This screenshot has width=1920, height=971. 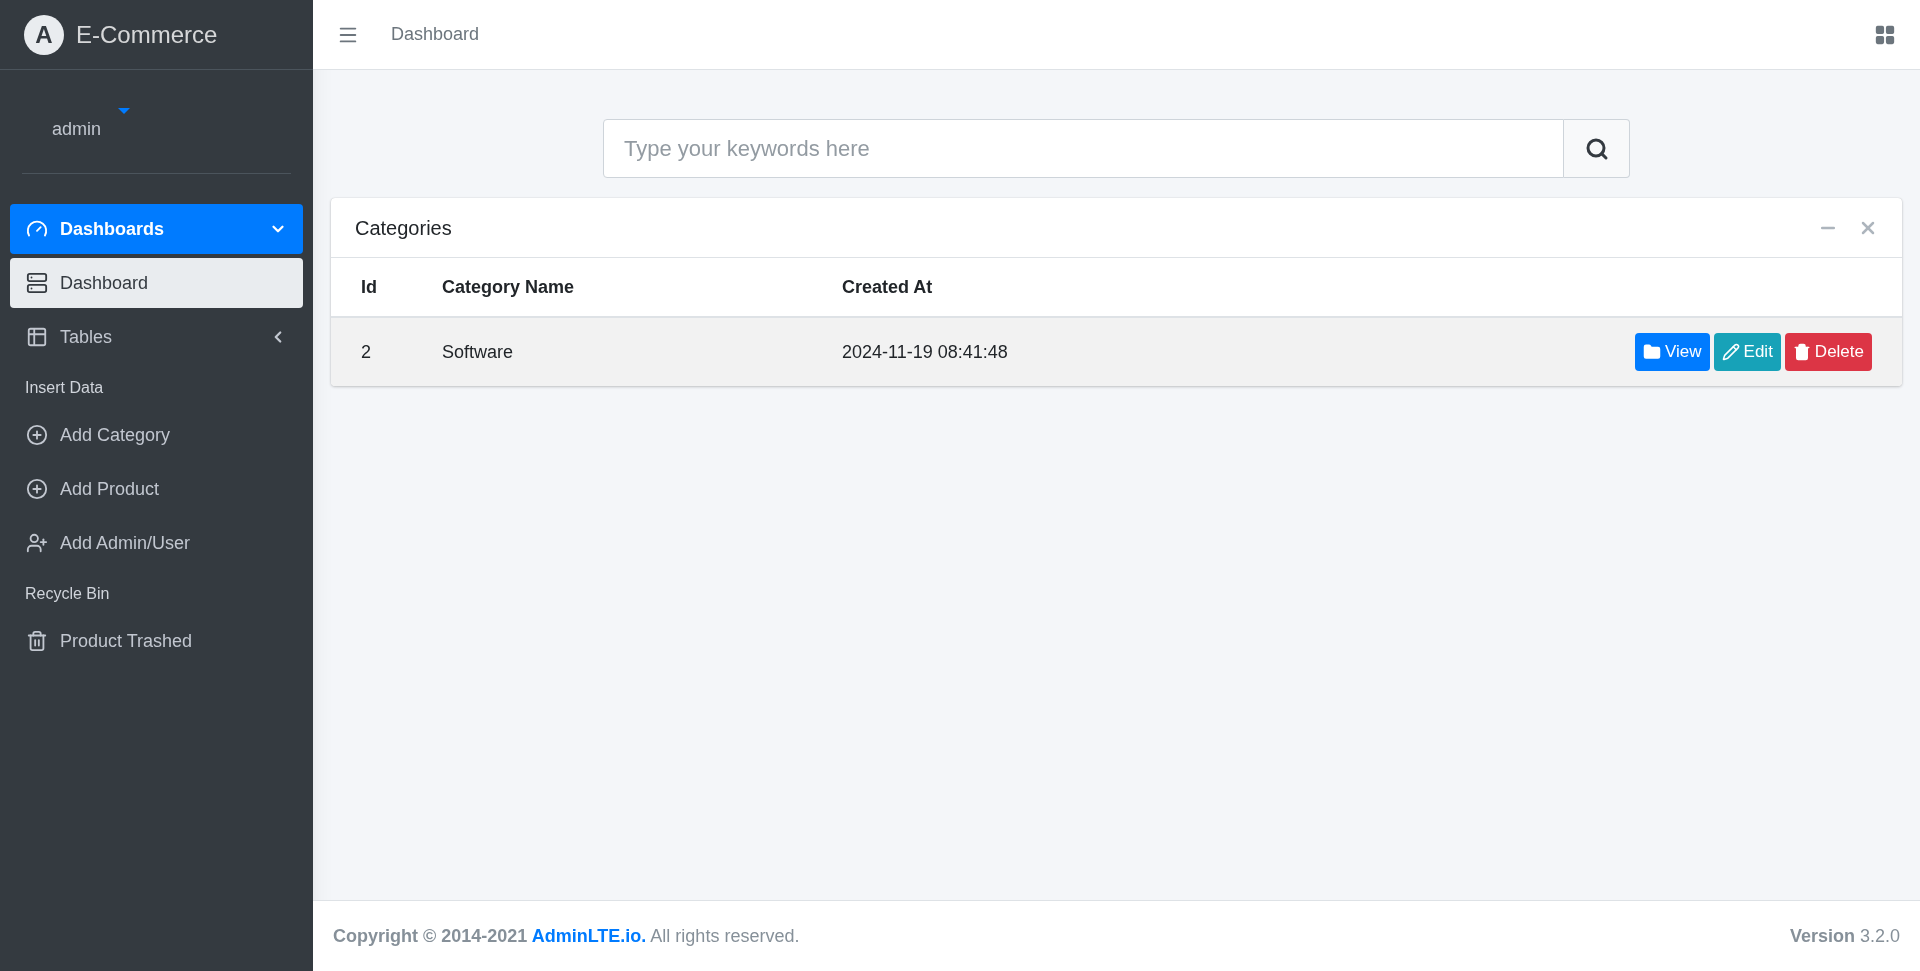 What do you see at coordinates (156, 543) in the screenshot?
I see `sidebar-item: Add Admin/User` at bounding box center [156, 543].